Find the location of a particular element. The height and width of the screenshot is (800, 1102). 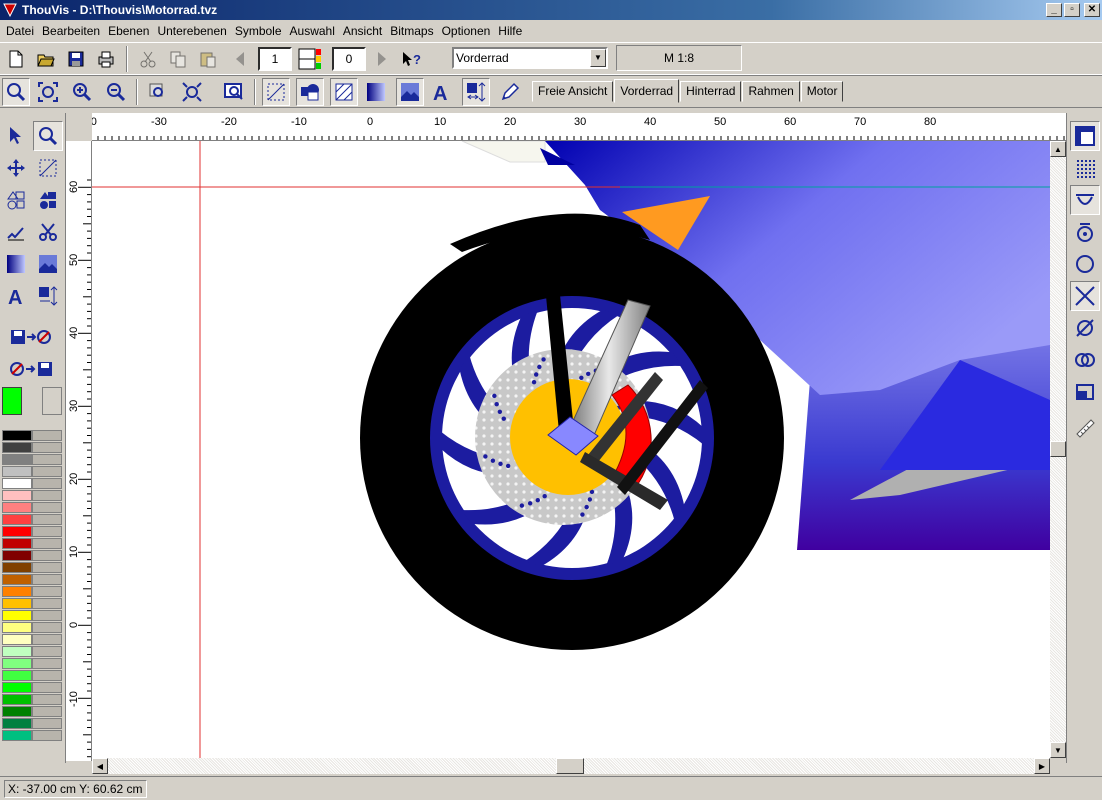

show-hatching-icon is located at coordinates (344, 92).